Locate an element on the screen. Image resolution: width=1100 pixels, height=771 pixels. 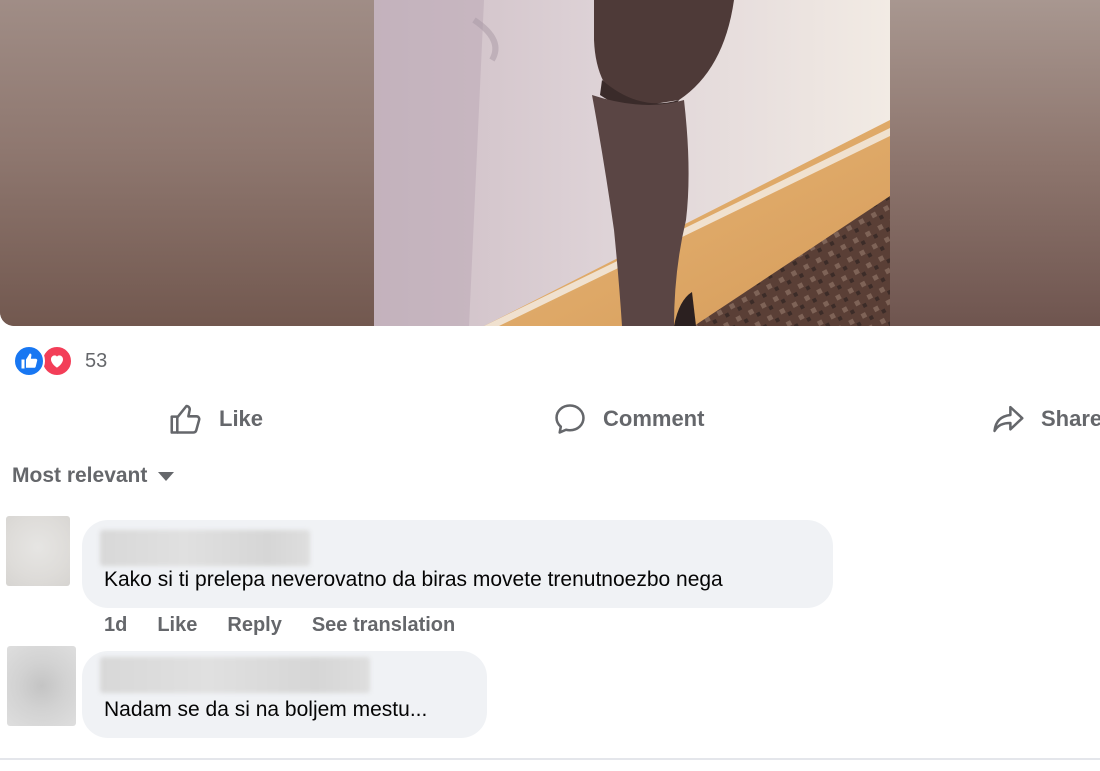
media-blurred-backdrop-right is located at coordinates (995, 163).